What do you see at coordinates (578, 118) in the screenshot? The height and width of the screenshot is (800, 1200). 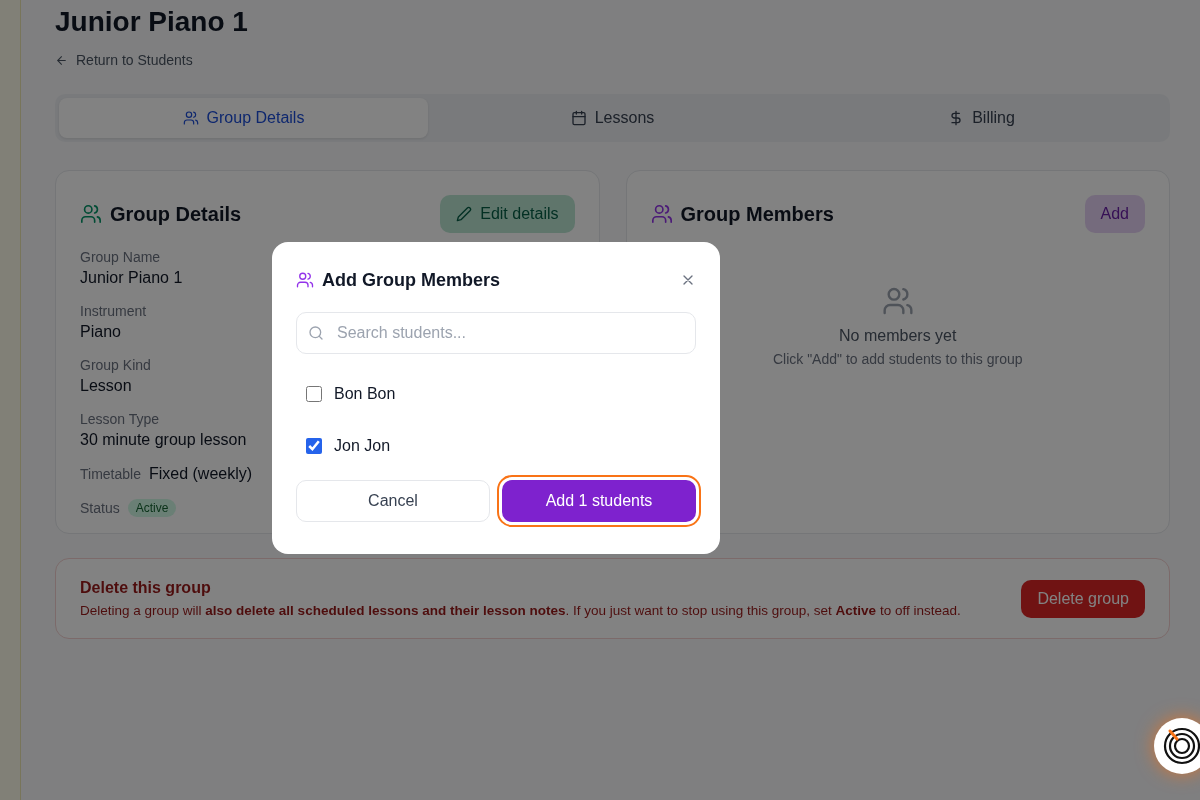 I see `calendar-icon` at bounding box center [578, 118].